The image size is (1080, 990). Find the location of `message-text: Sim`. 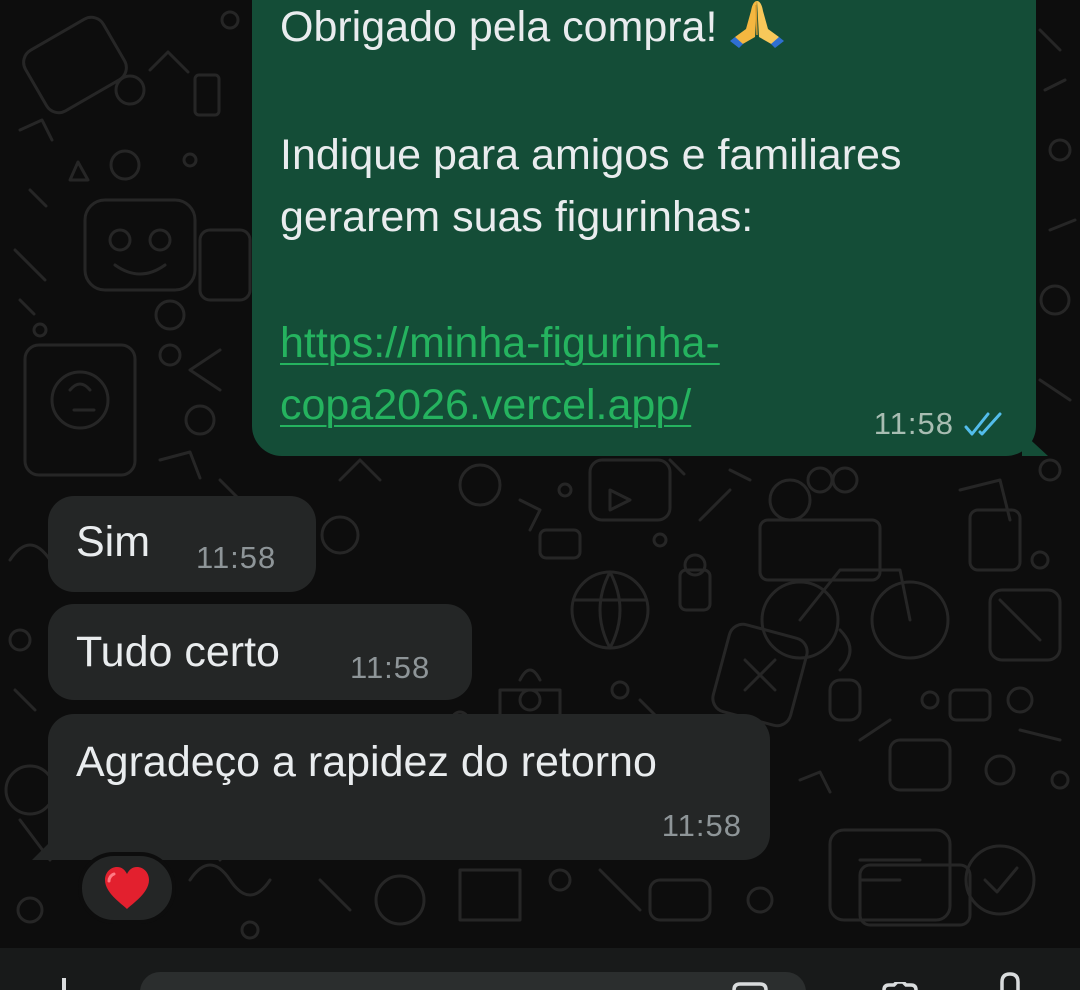

message-text: Sim is located at coordinates (113, 542).